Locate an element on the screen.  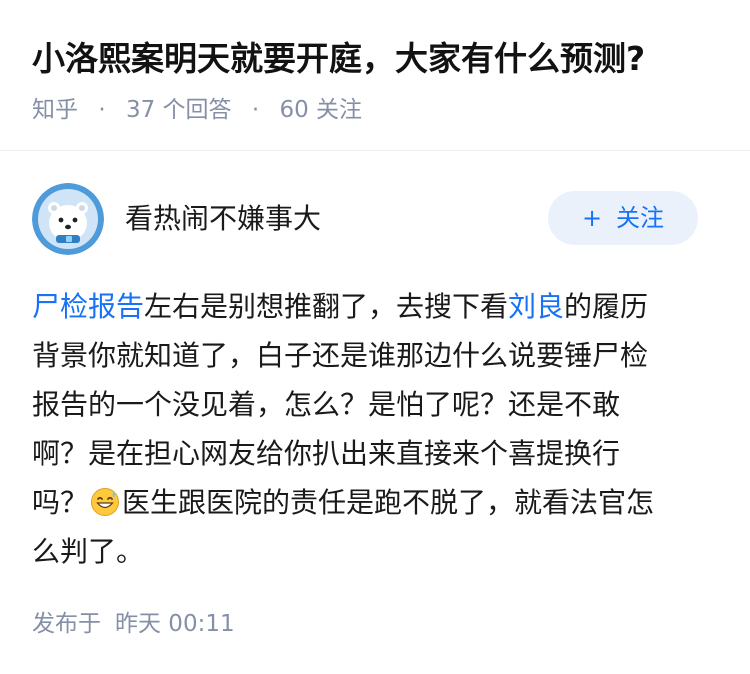
publish-timestamp: 昨天 00:11 is located at coordinates (175, 624).